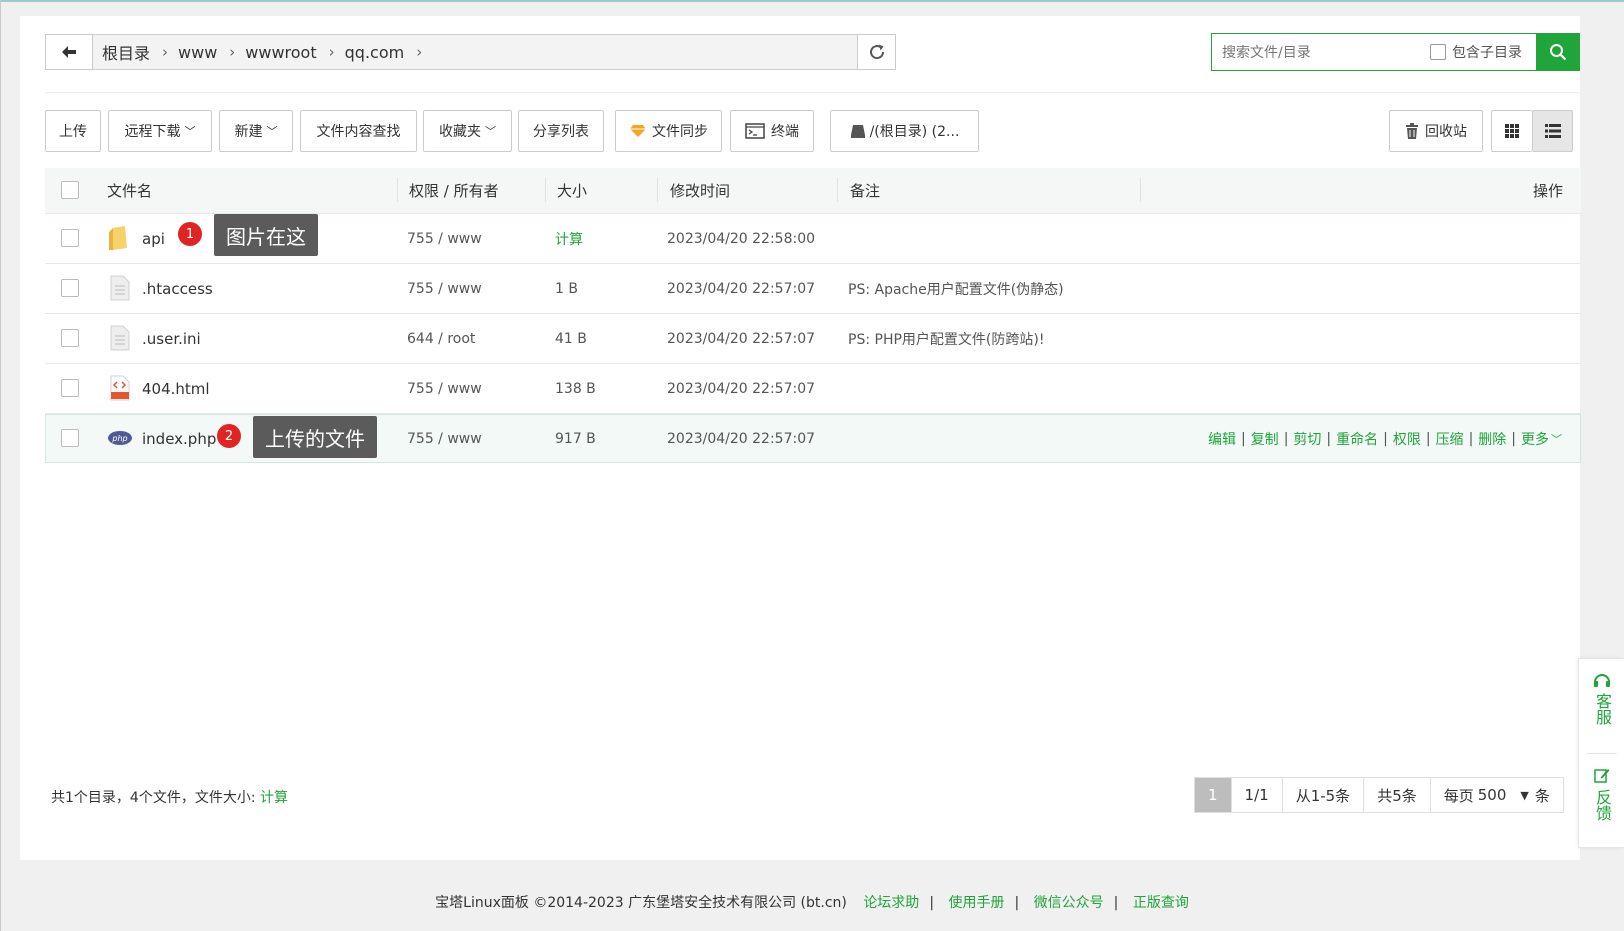 The image size is (1624, 931). What do you see at coordinates (1307, 439) in the screenshot?
I see `cut-link: 剪切` at bounding box center [1307, 439].